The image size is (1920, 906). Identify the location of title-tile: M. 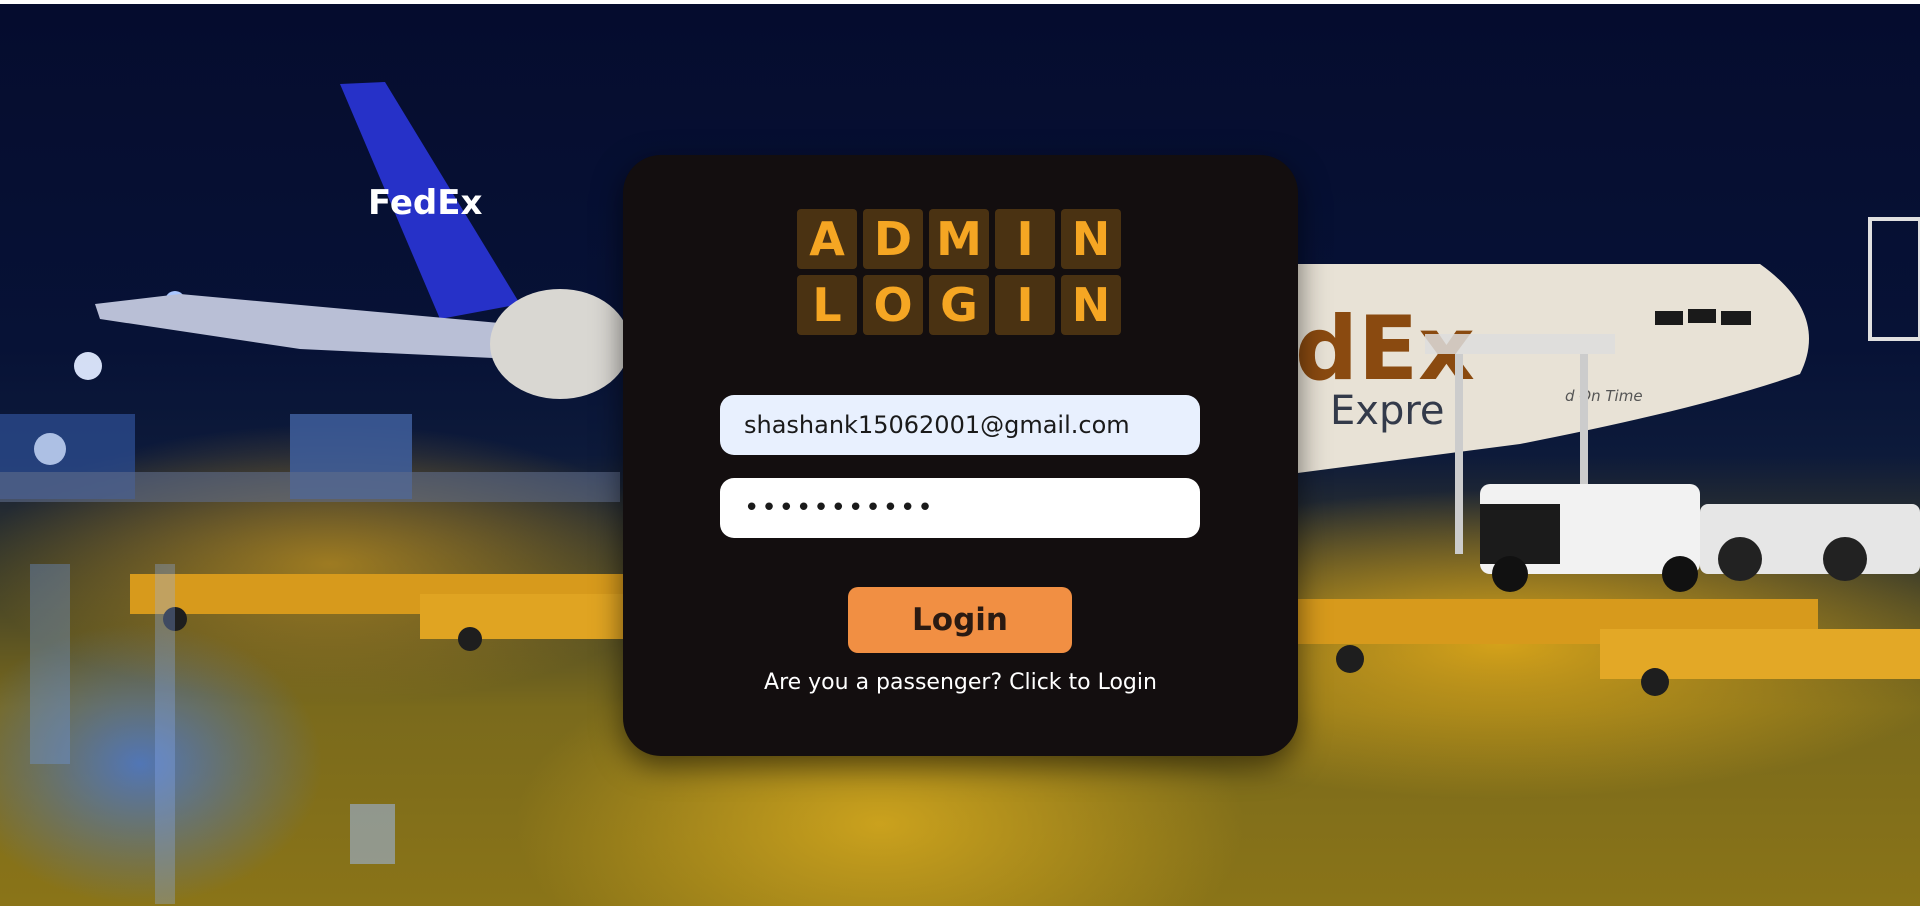
(959, 239).